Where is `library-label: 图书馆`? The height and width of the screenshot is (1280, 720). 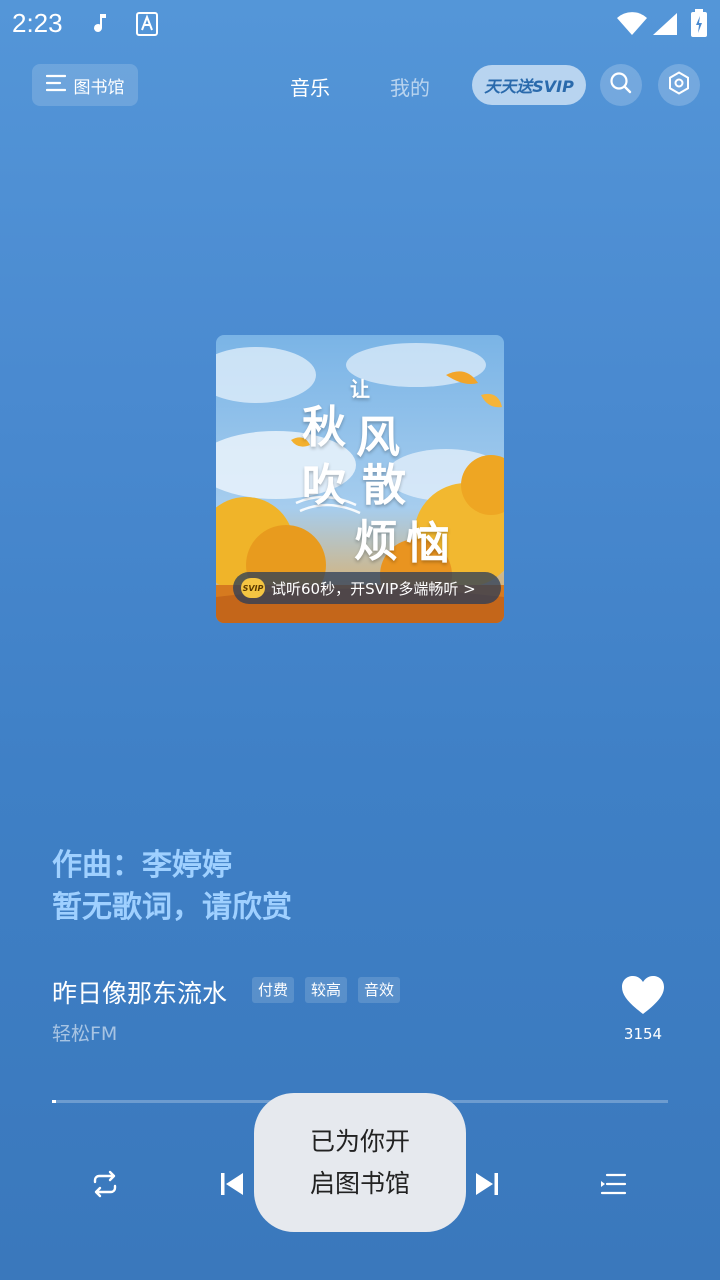 library-label: 图书馆 is located at coordinates (99, 87).